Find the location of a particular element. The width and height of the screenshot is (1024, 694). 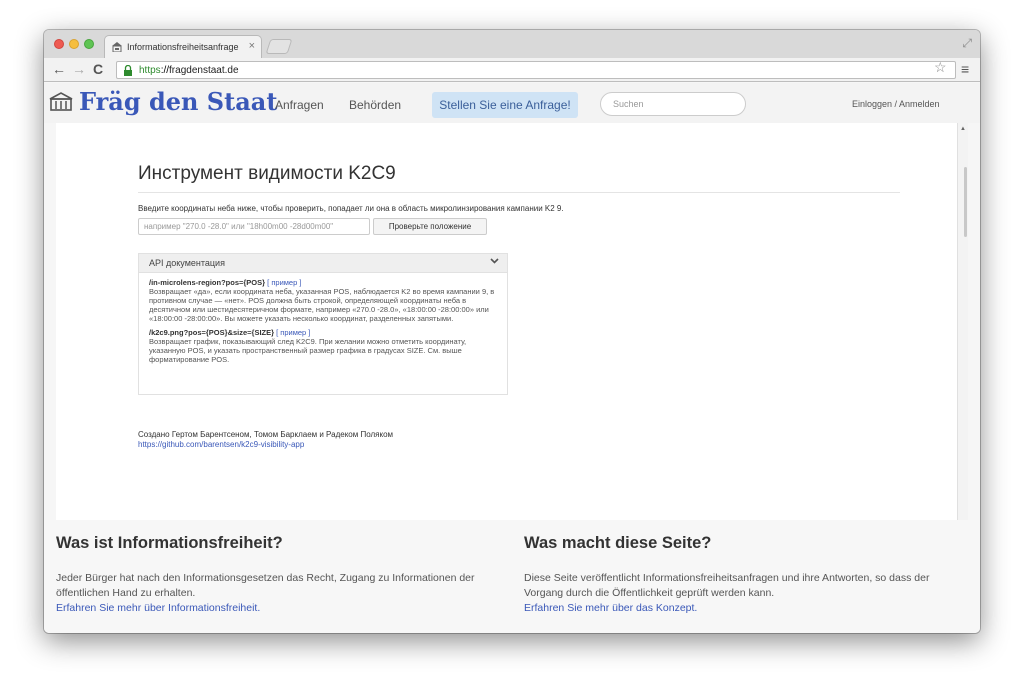

scroll-up-icon: ▲ is located at coordinates (963, 129).